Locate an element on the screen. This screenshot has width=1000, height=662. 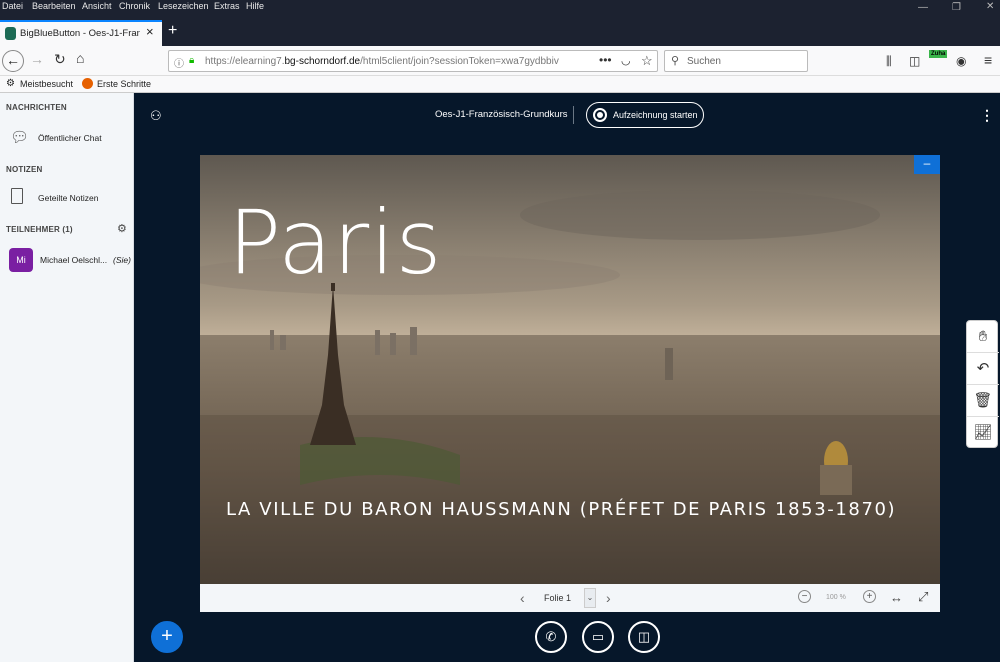
share-screen-button: ◫ is located at coordinates (644, 637).